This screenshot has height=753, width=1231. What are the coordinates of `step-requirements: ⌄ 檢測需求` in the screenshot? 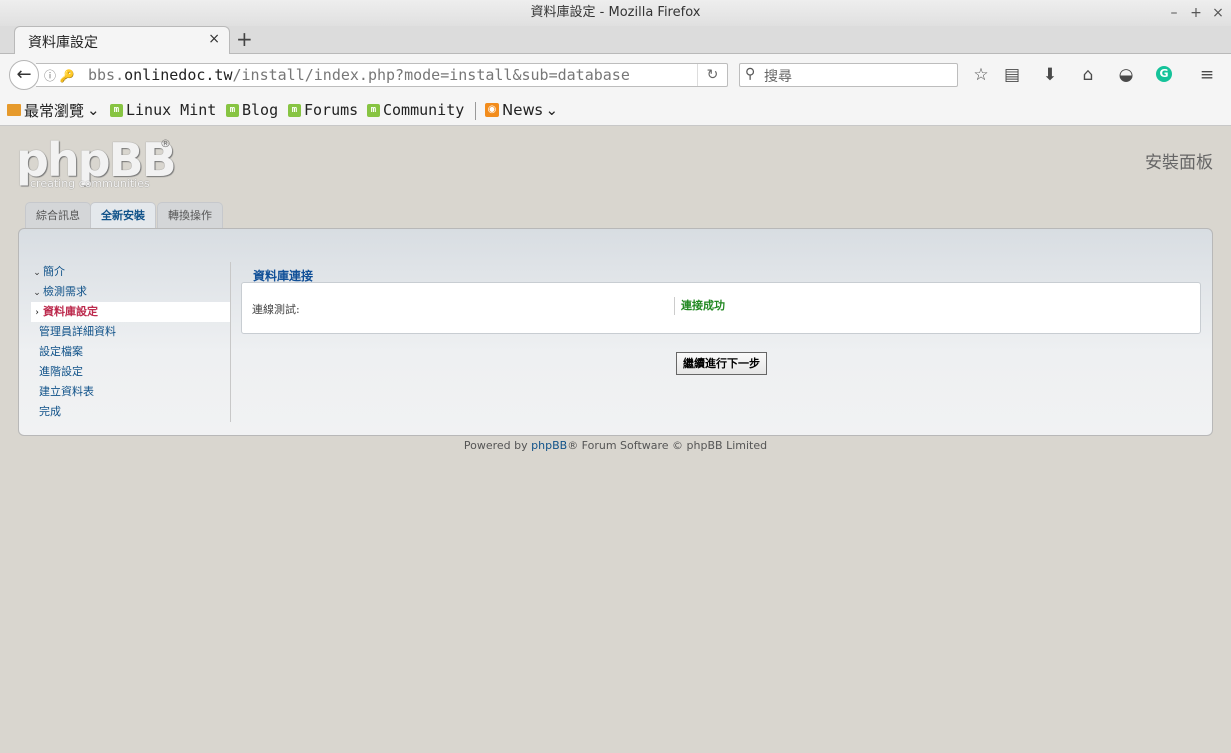 It's located at (130, 292).